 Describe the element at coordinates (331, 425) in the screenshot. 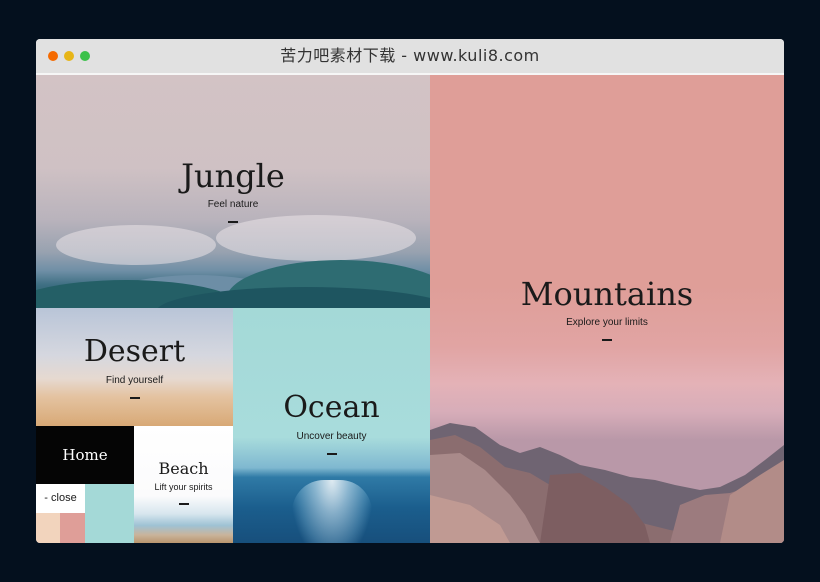

I see `ocean-panel: Ocean Uncover beauty` at that location.